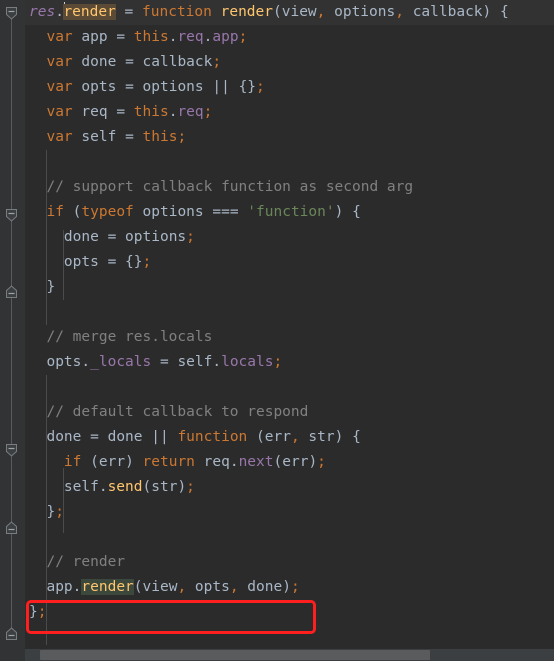  What do you see at coordinates (289, 237) in the screenshot?
I see `code-line: done = options;` at bounding box center [289, 237].